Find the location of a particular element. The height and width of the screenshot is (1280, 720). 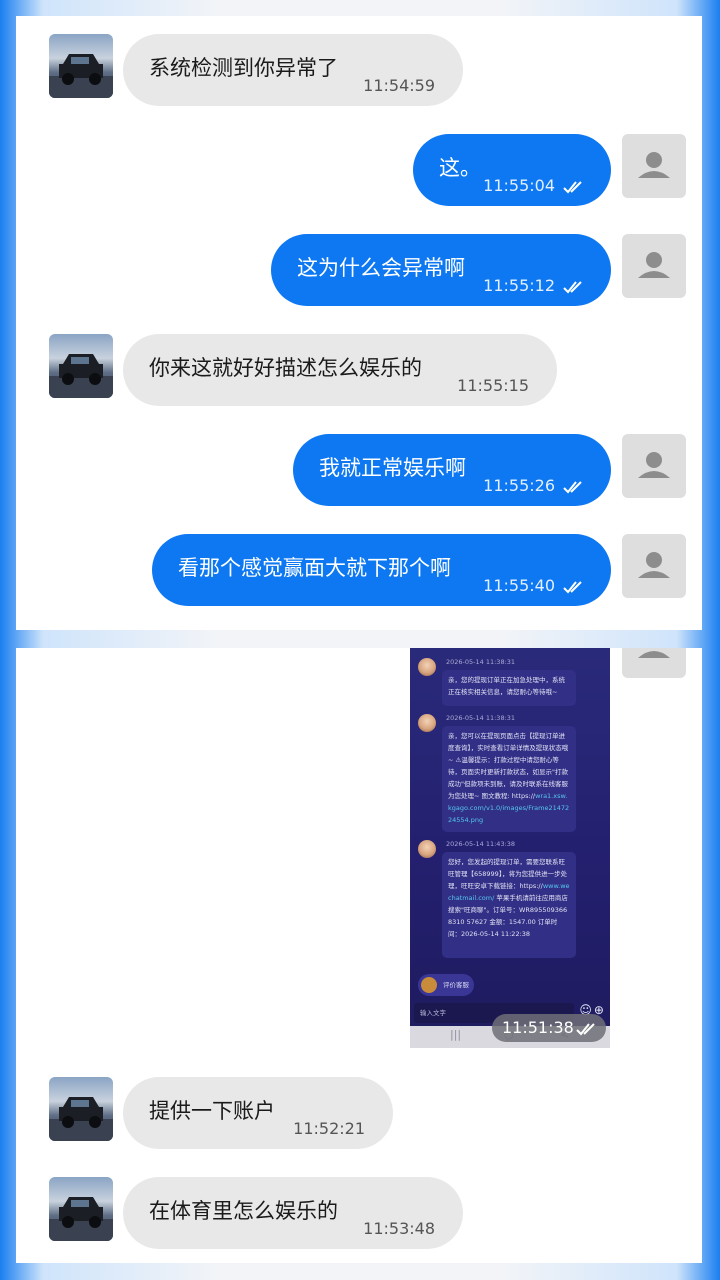

message-bubble-incoming: 提供一下账户 11:52:21 is located at coordinates (258, 1113).